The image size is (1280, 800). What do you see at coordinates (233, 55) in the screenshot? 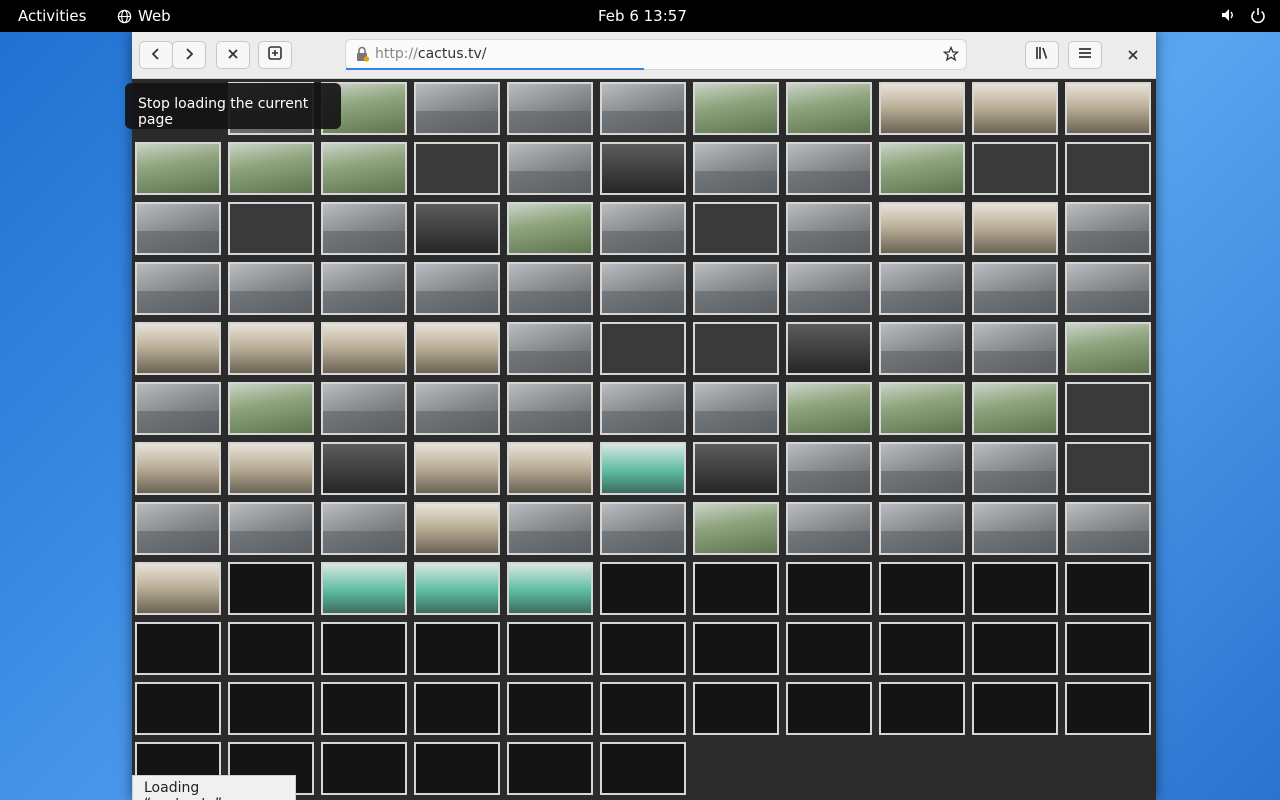
I see `stop-button` at bounding box center [233, 55].